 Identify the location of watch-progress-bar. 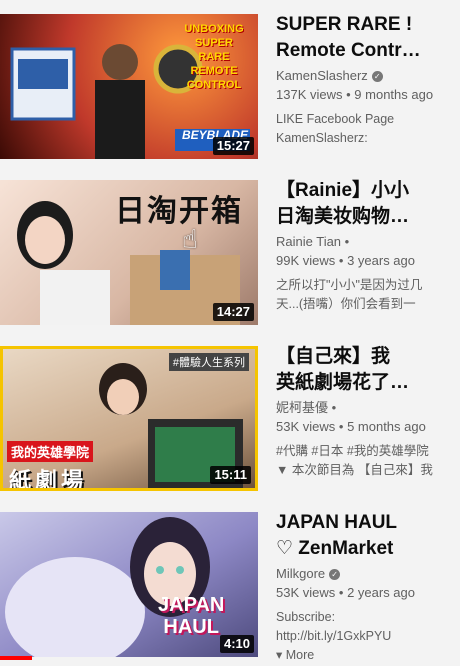
(16, 658).